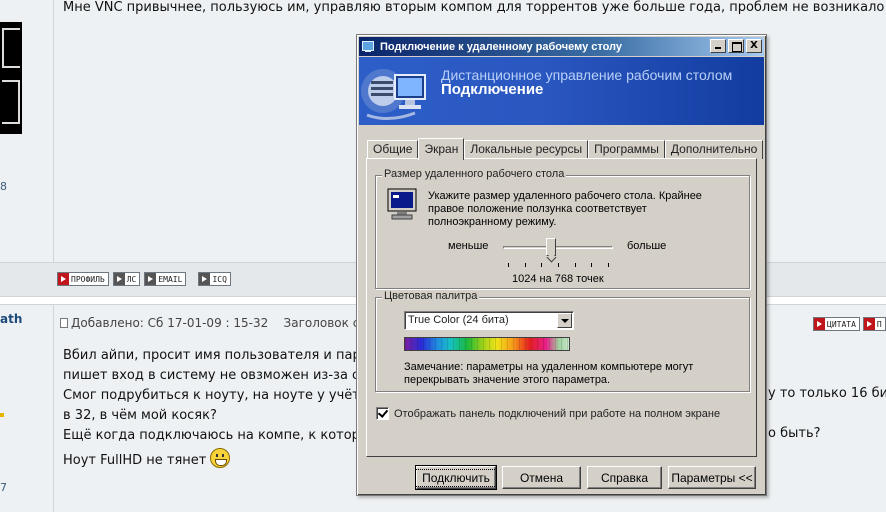 The height and width of the screenshot is (512, 886). I want to click on screen-size-description: правое положение ползунка соответствует, so click(537, 209).